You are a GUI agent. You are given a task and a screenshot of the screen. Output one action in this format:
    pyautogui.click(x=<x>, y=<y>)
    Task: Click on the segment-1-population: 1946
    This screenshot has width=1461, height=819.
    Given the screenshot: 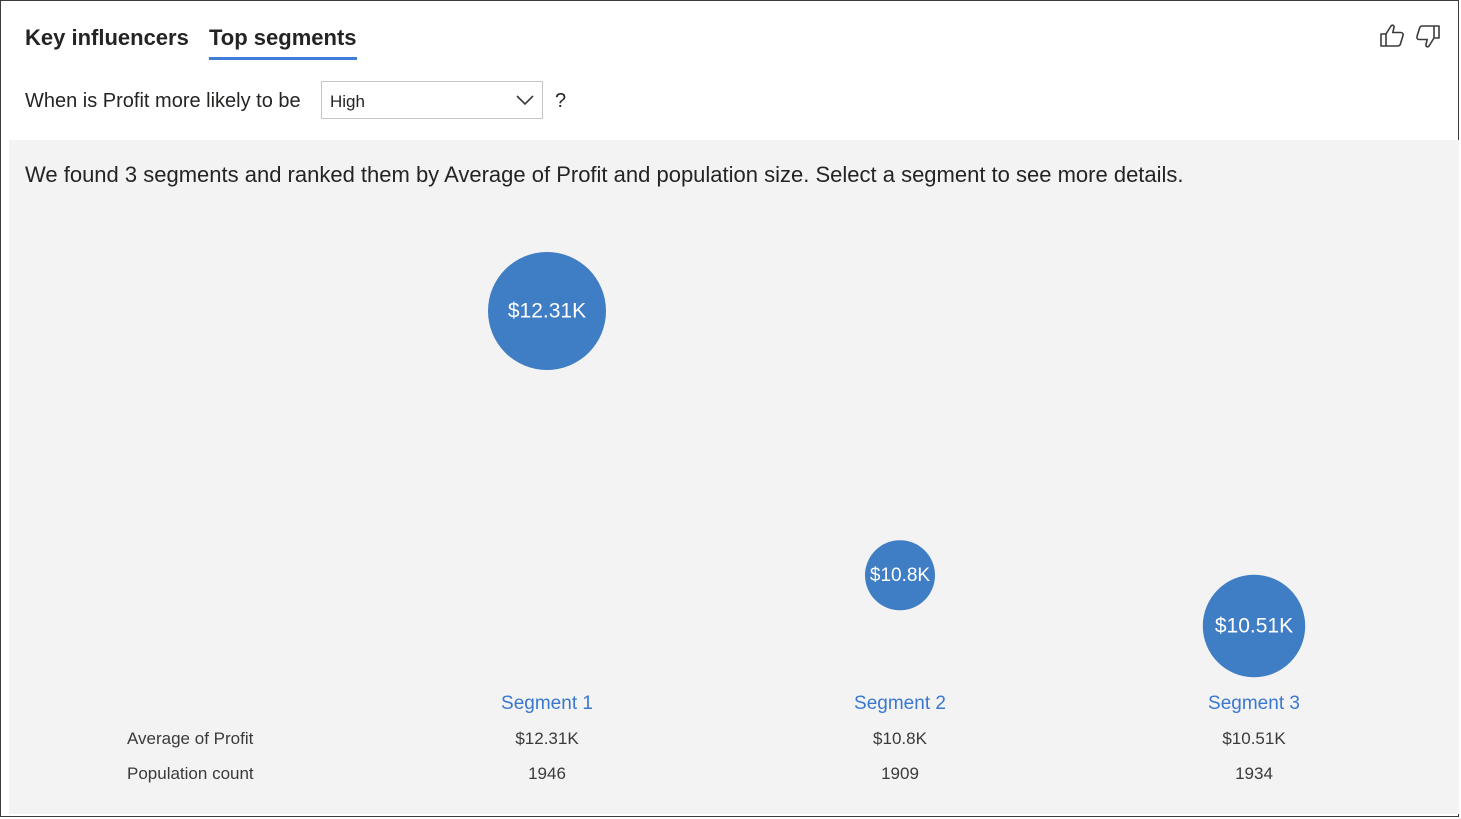 What is the action you would take?
    pyautogui.click(x=547, y=773)
    